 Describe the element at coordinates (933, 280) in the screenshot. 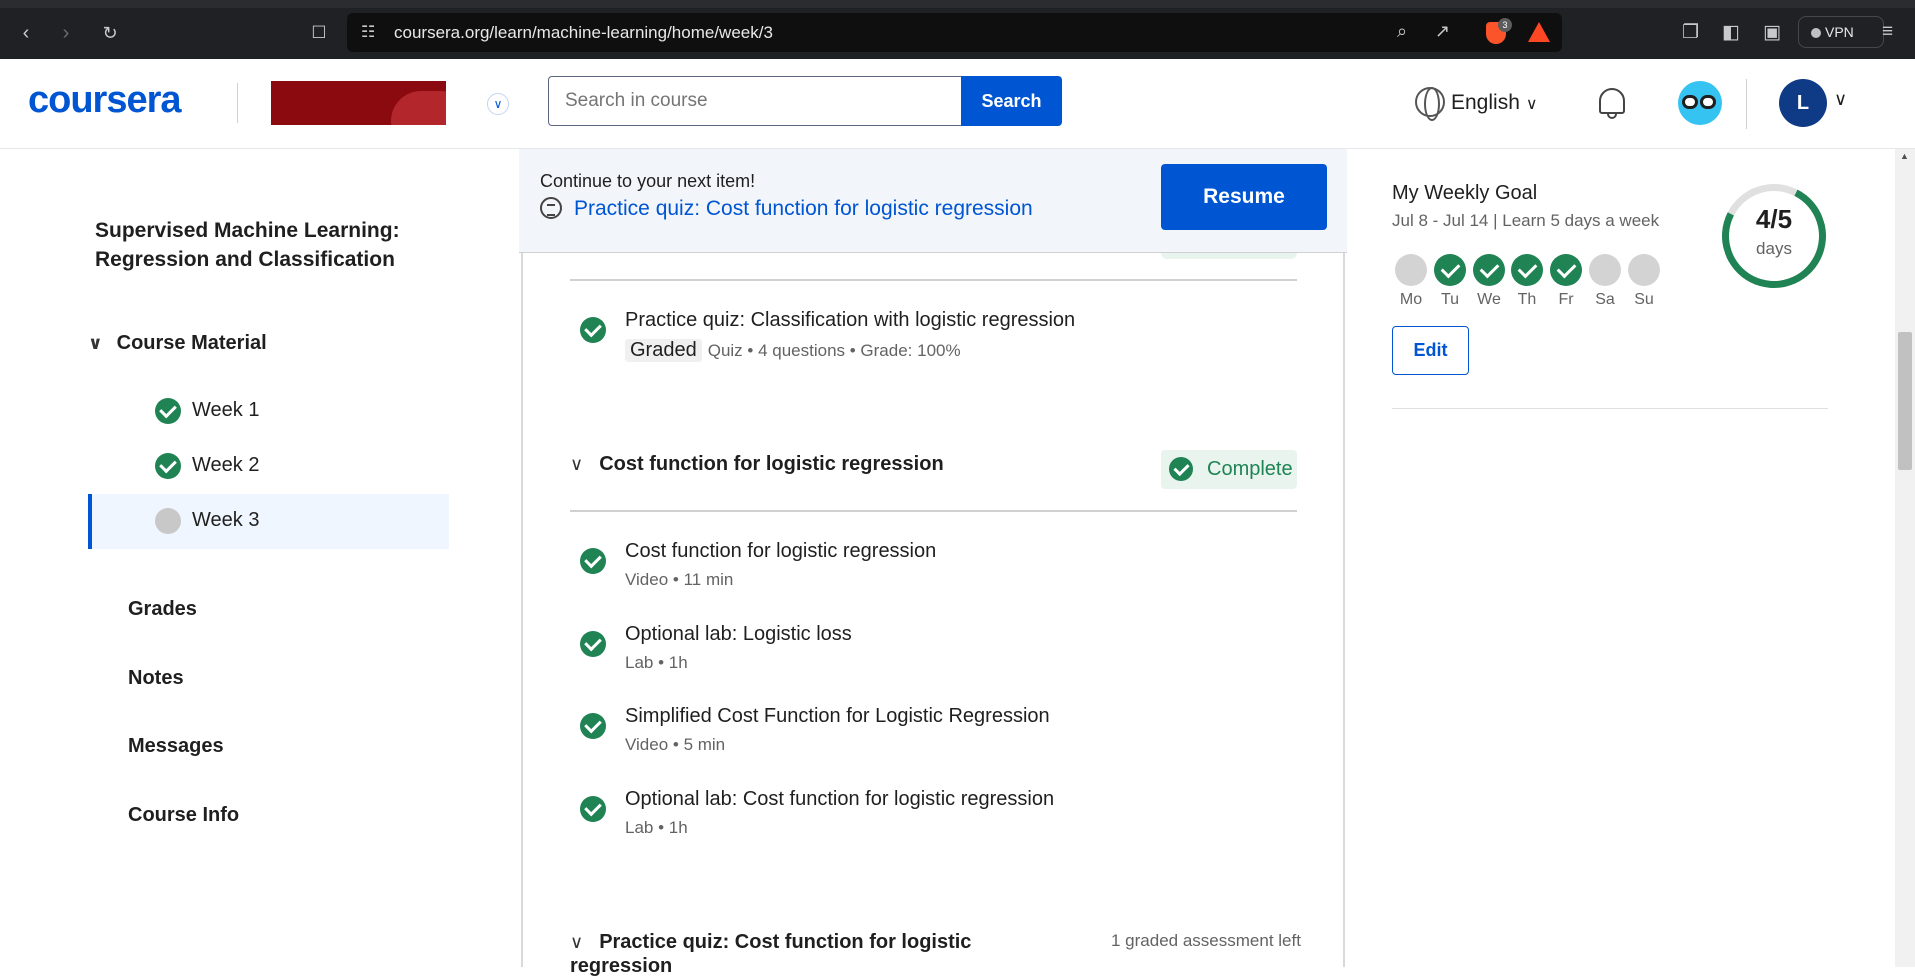

I see `divider` at that location.